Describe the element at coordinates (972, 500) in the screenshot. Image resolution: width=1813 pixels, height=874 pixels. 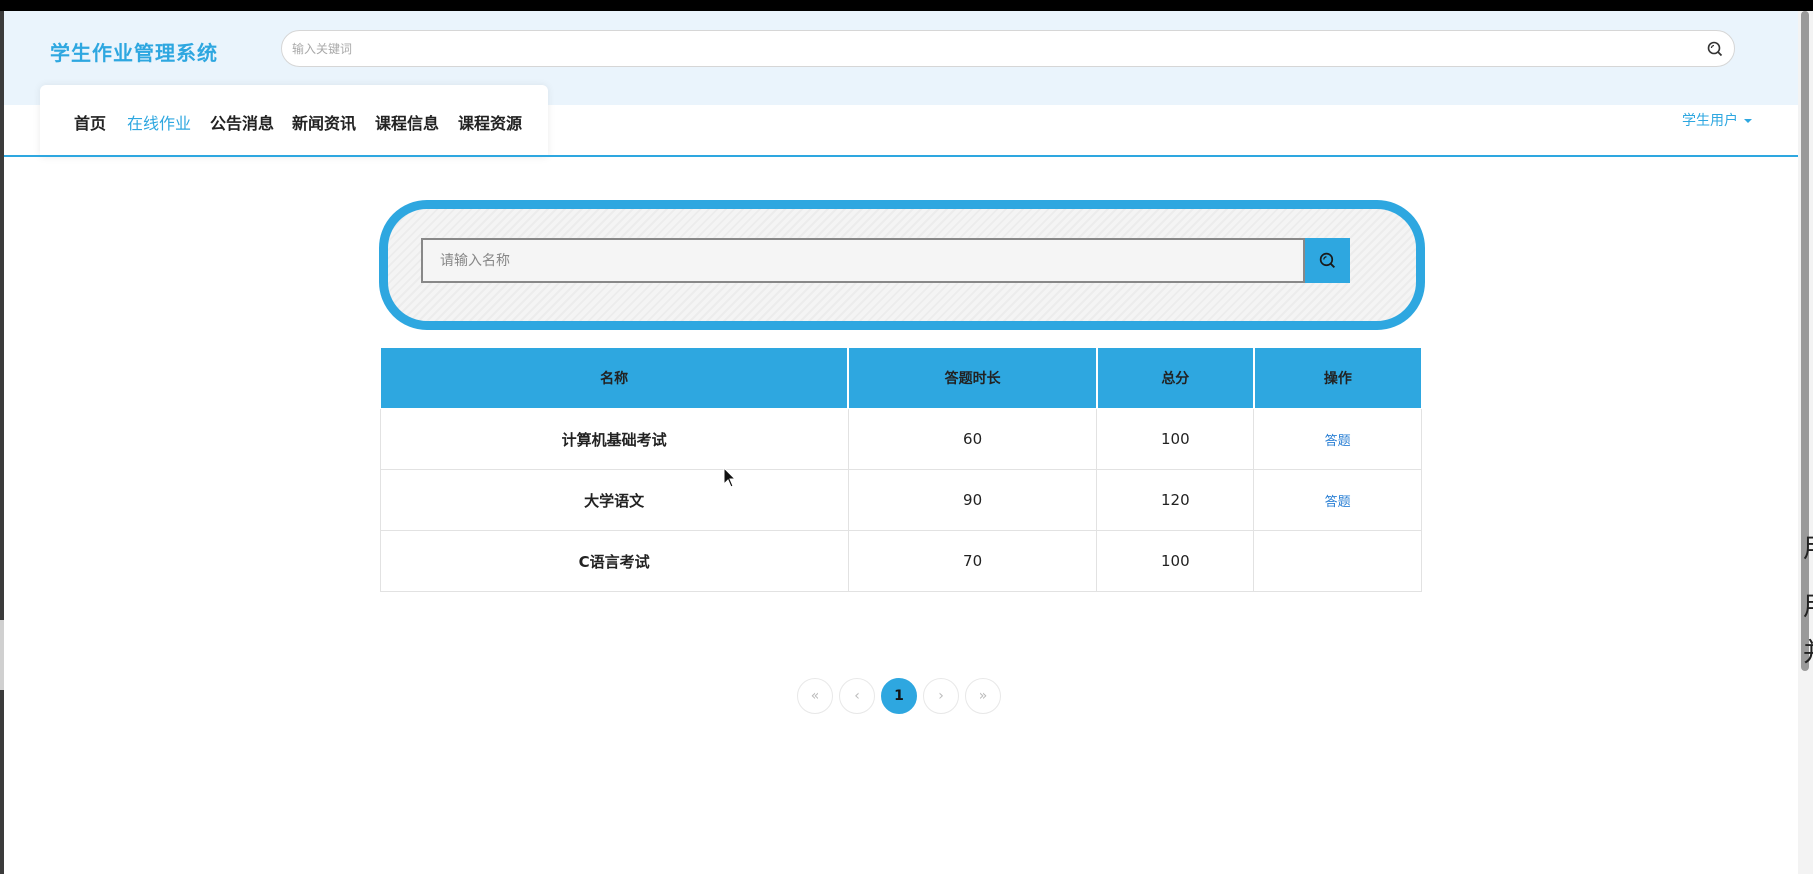
I see `cell-duration: 90` at that location.